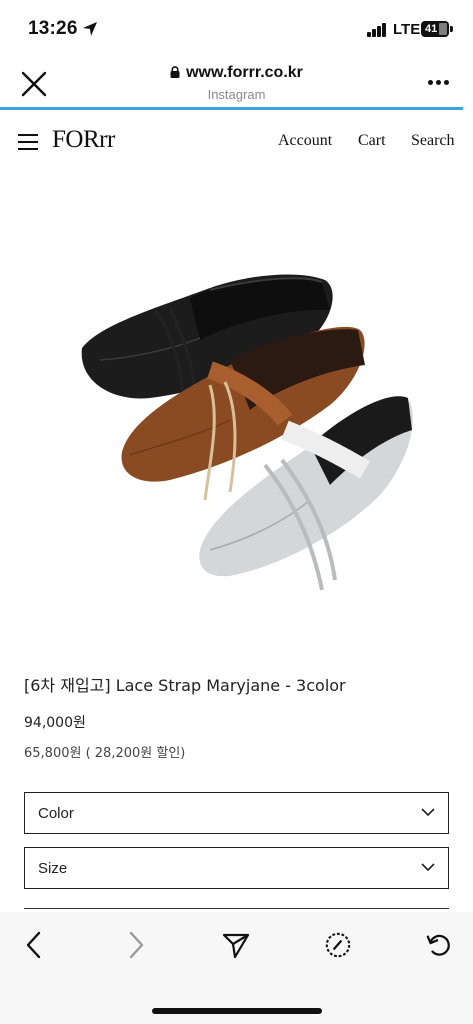 The width and height of the screenshot is (473, 1024). I want to click on home-indicator, so click(237, 1011).